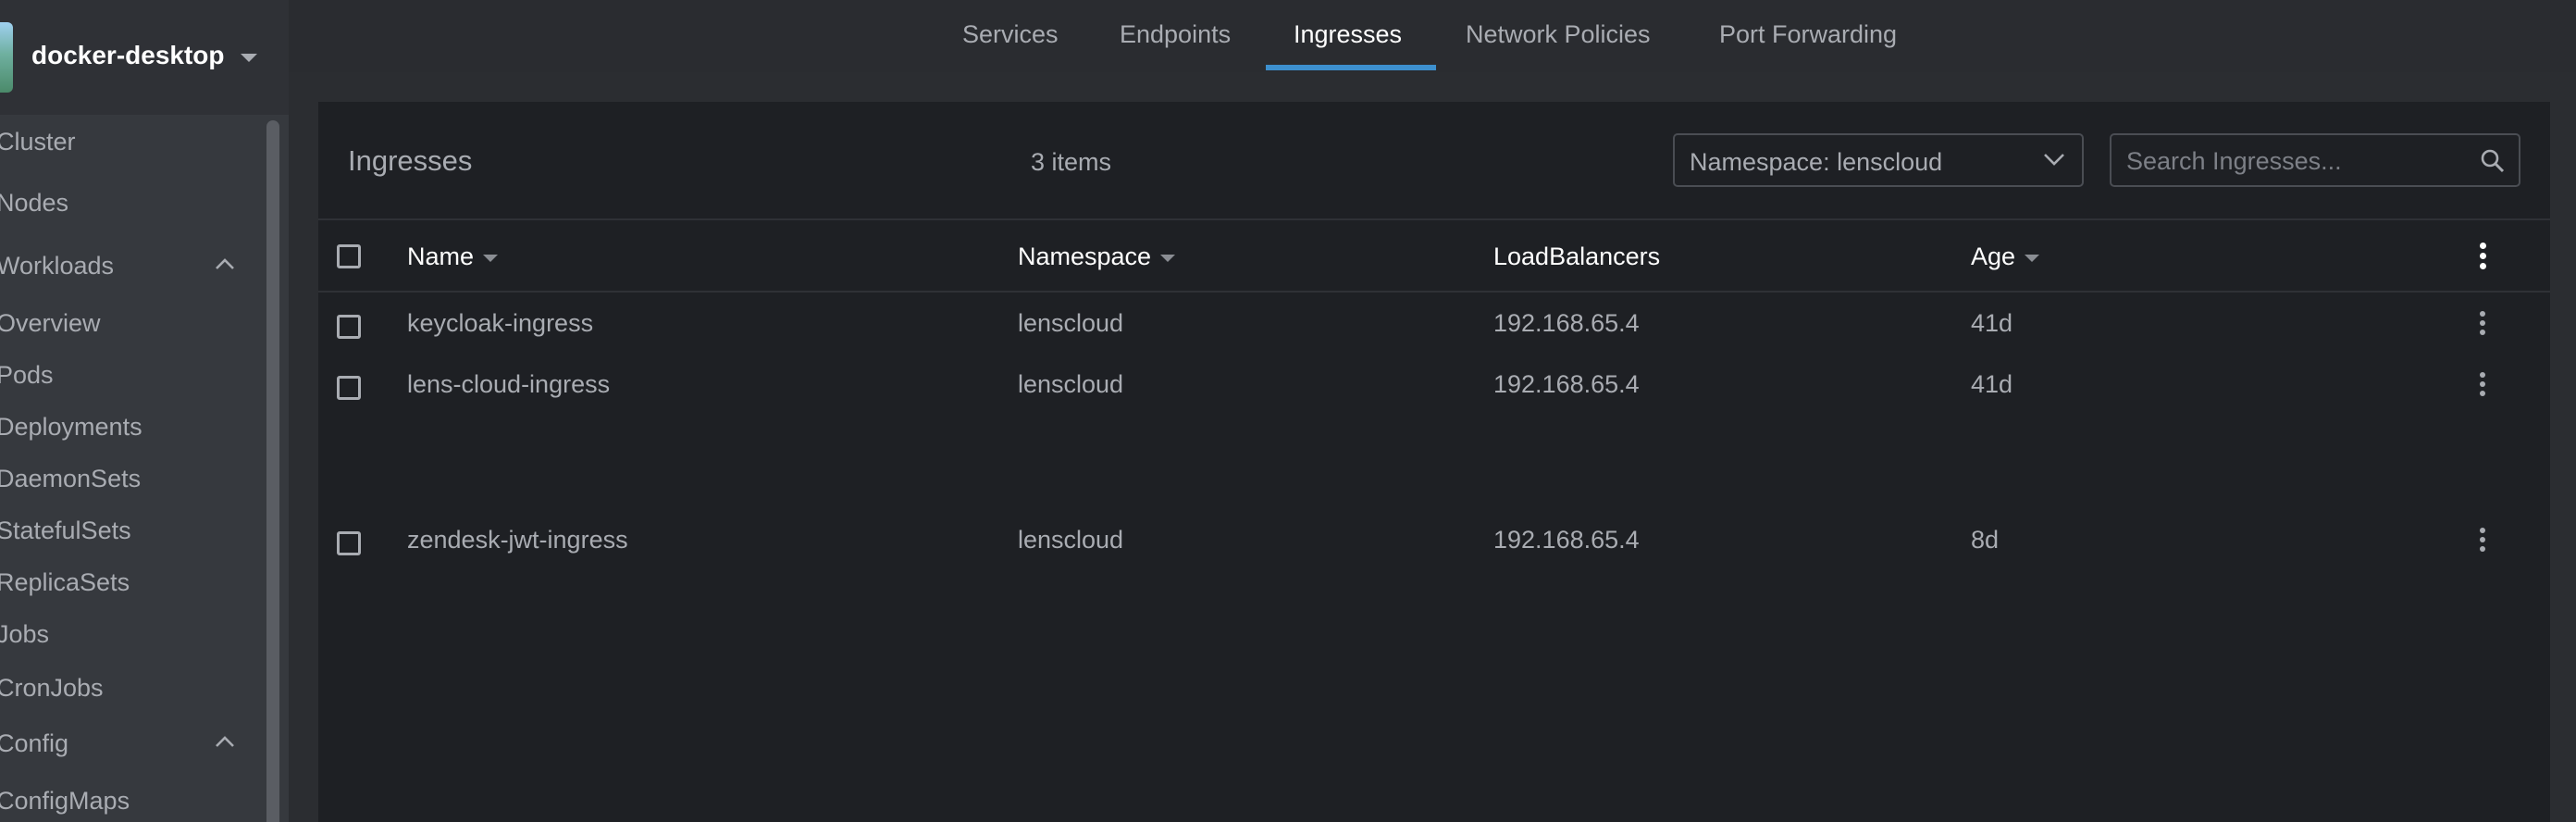 The image size is (2576, 822). Describe the element at coordinates (50, 323) in the screenshot. I see `sidebar-item-overview: Overview` at that location.